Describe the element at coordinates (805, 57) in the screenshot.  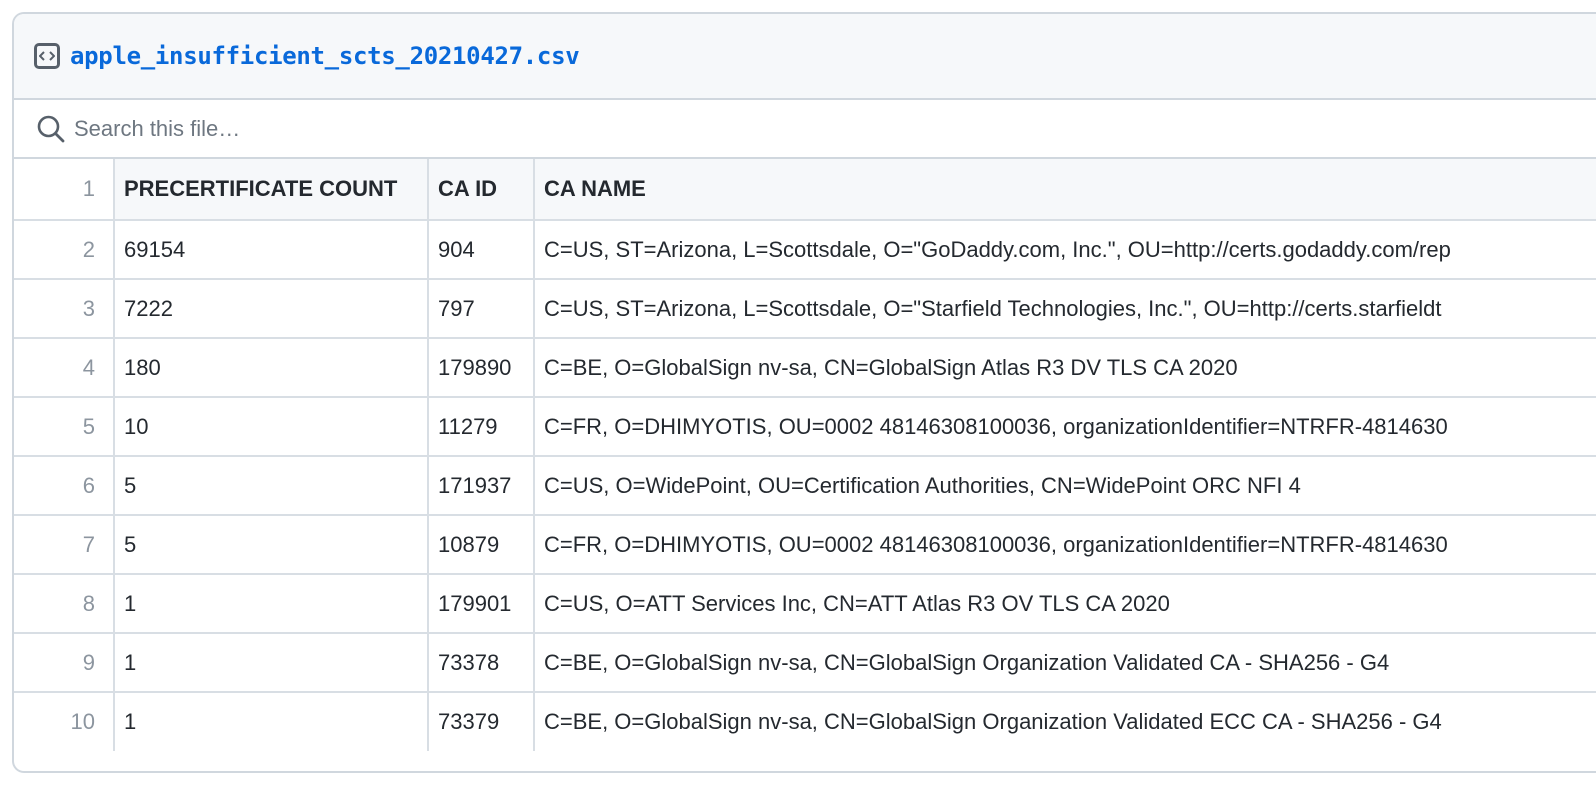
I see `file-header: apple_insufficient_scts_20210427.csv` at that location.